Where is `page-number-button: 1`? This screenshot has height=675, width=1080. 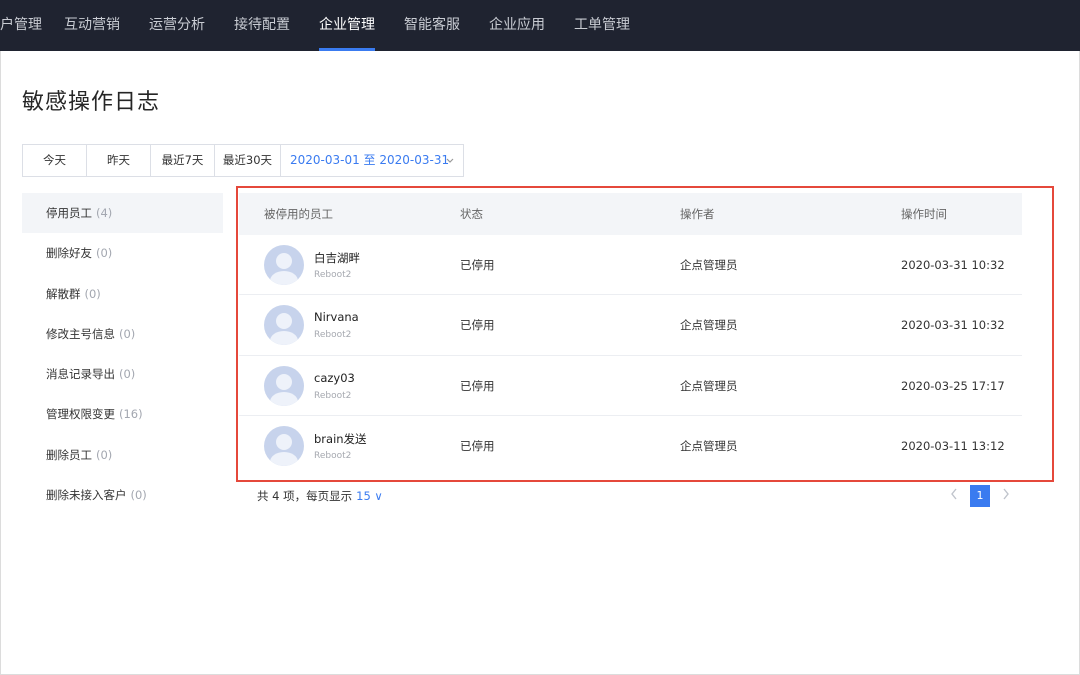 page-number-button: 1 is located at coordinates (980, 496).